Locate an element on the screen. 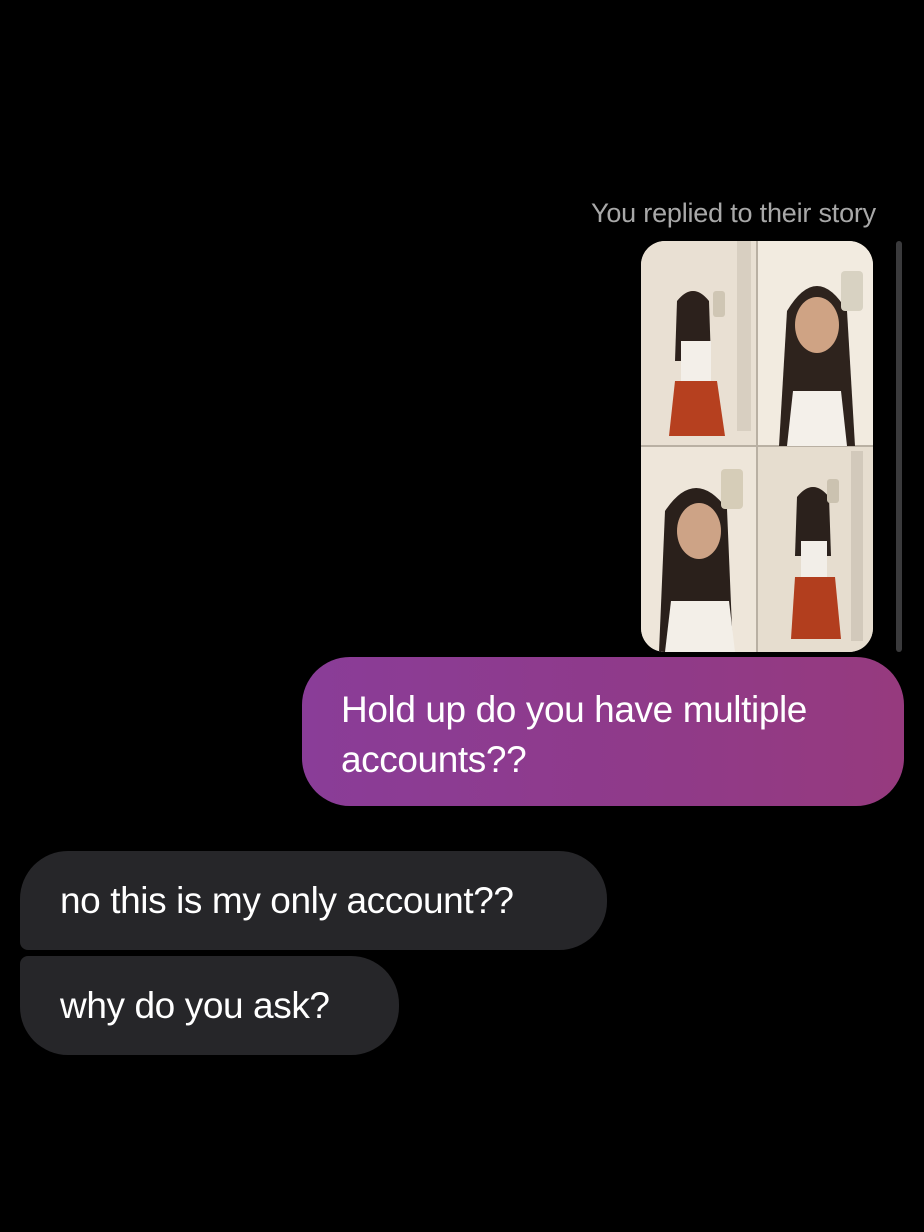 This screenshot has height=1232, width=924. message-text: Hold up do you have multiple accounts?? is located at coordinates (574, 734).